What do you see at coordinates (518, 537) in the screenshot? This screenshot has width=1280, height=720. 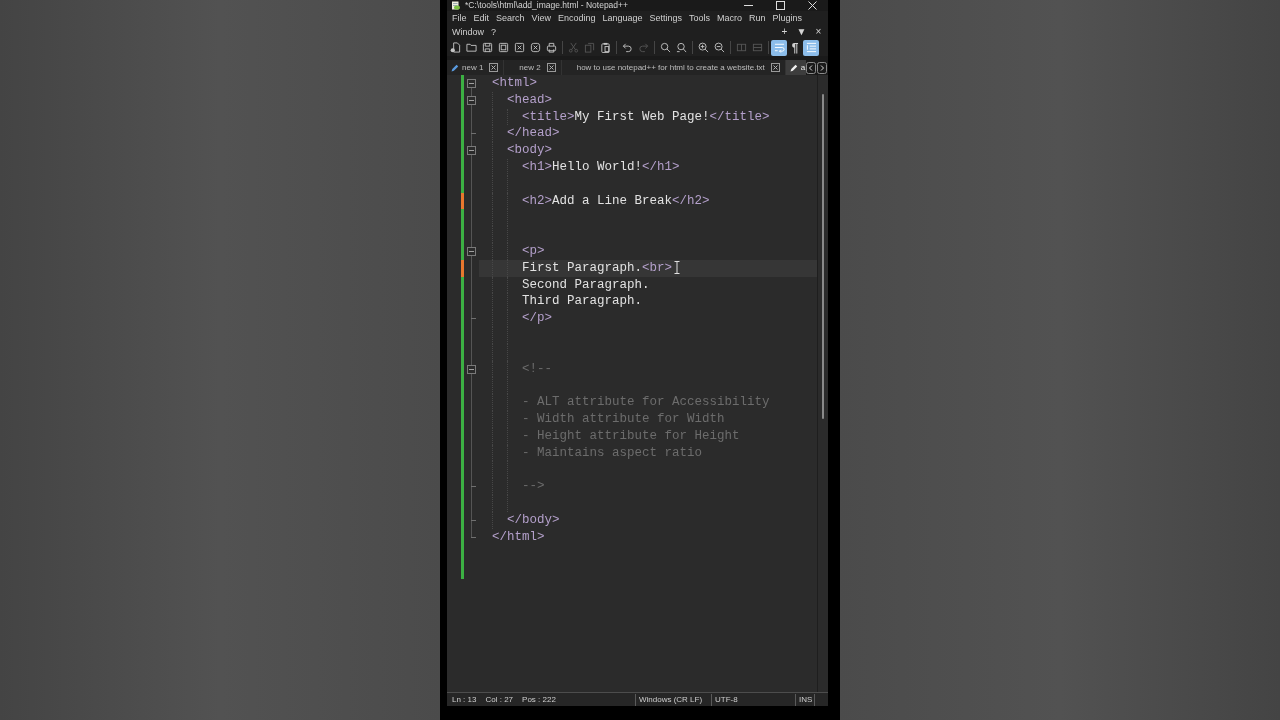 I see `code-line: </html>` at bounding box center [518, 537].